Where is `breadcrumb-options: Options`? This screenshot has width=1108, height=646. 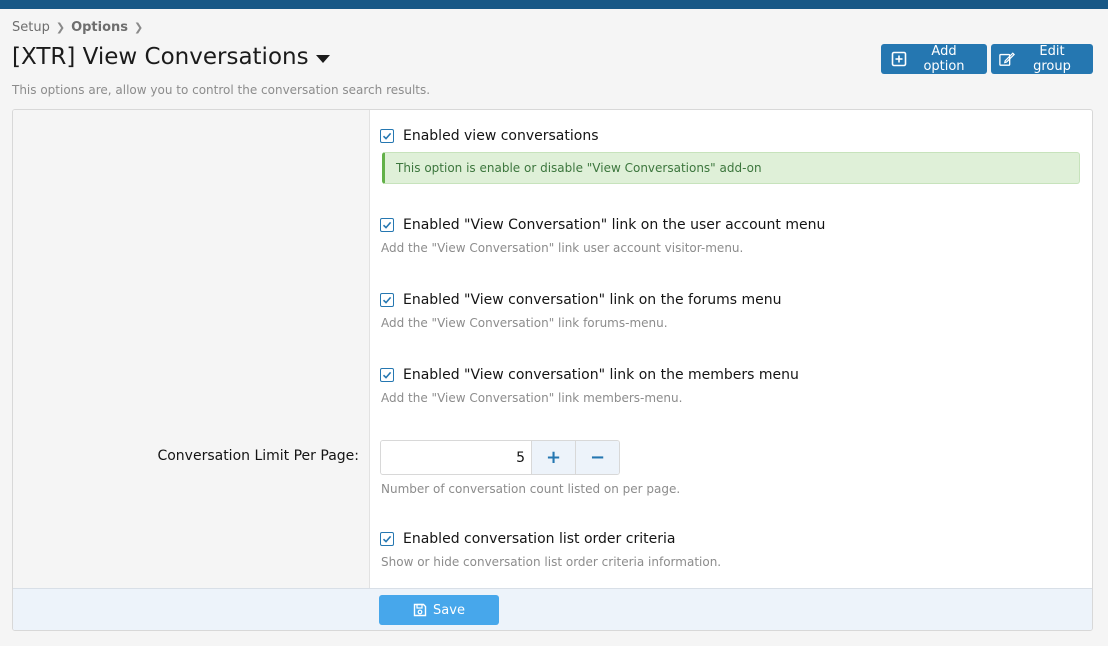
breadcrumb-options: Options is located at coordinates (99, 27).